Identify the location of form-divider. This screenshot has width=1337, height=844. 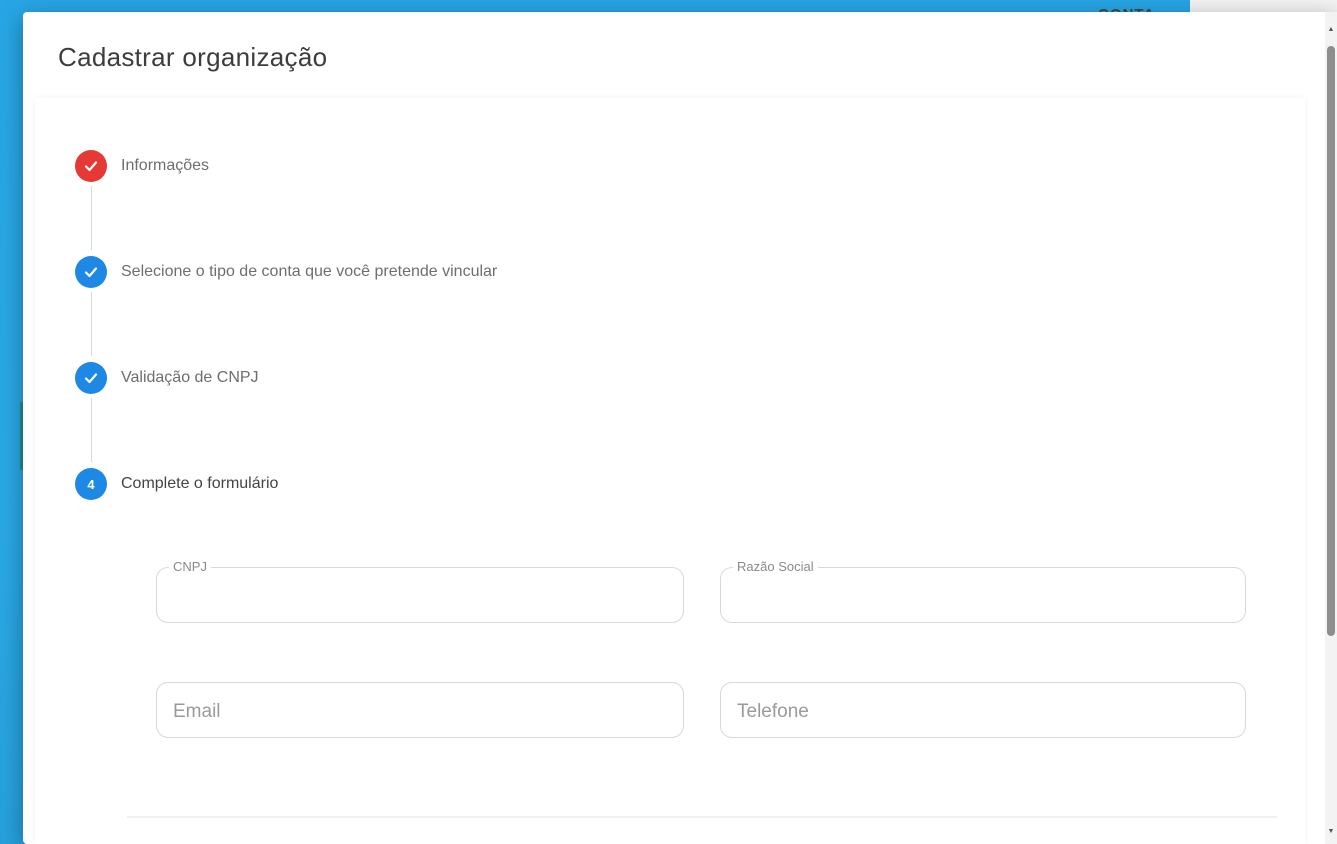
(702, 817).